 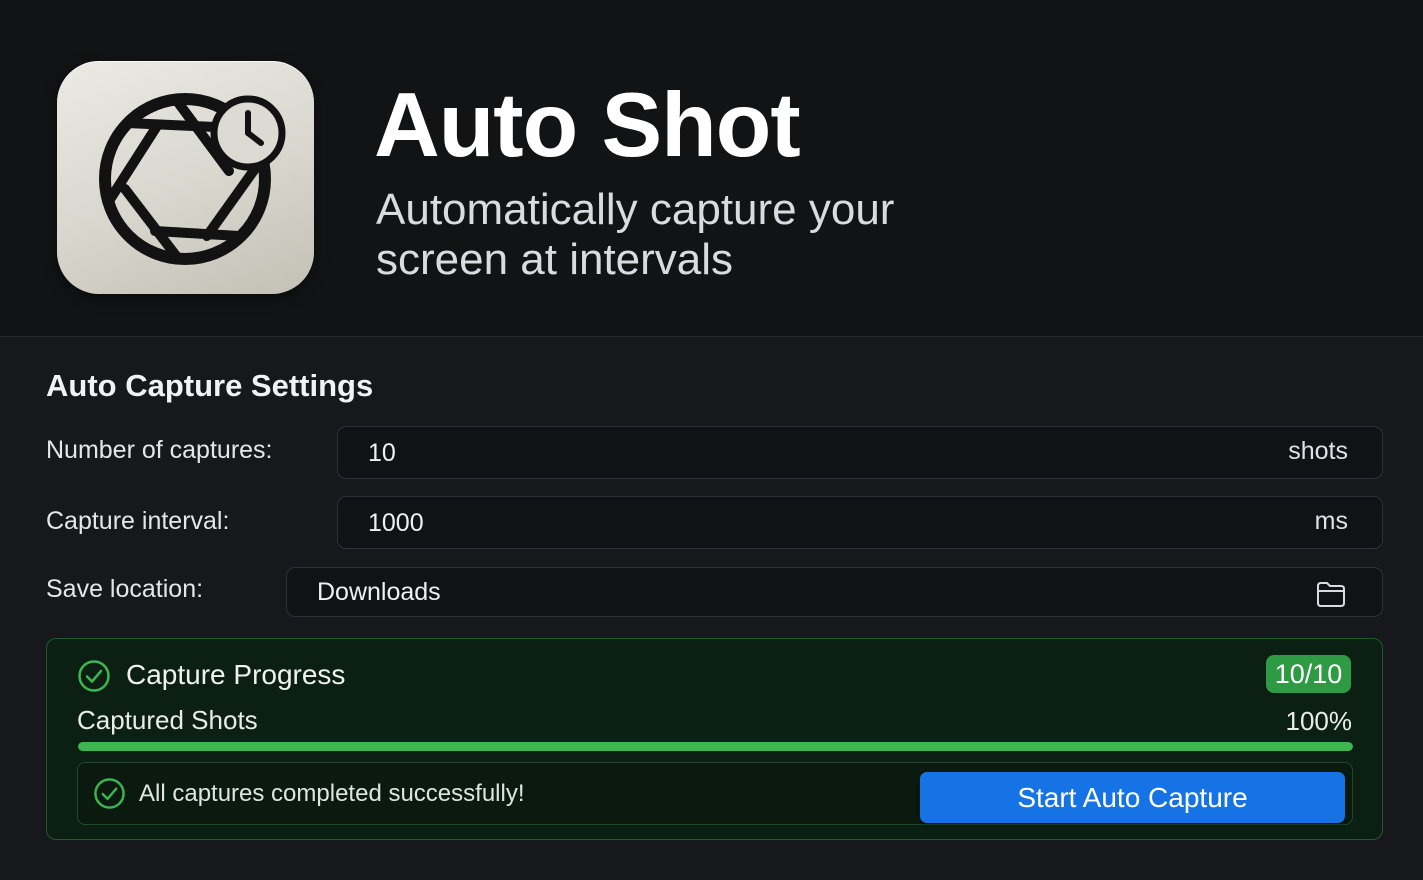 I want to click on status-message: All captures completed successfully!, so click(x=332, y=793).